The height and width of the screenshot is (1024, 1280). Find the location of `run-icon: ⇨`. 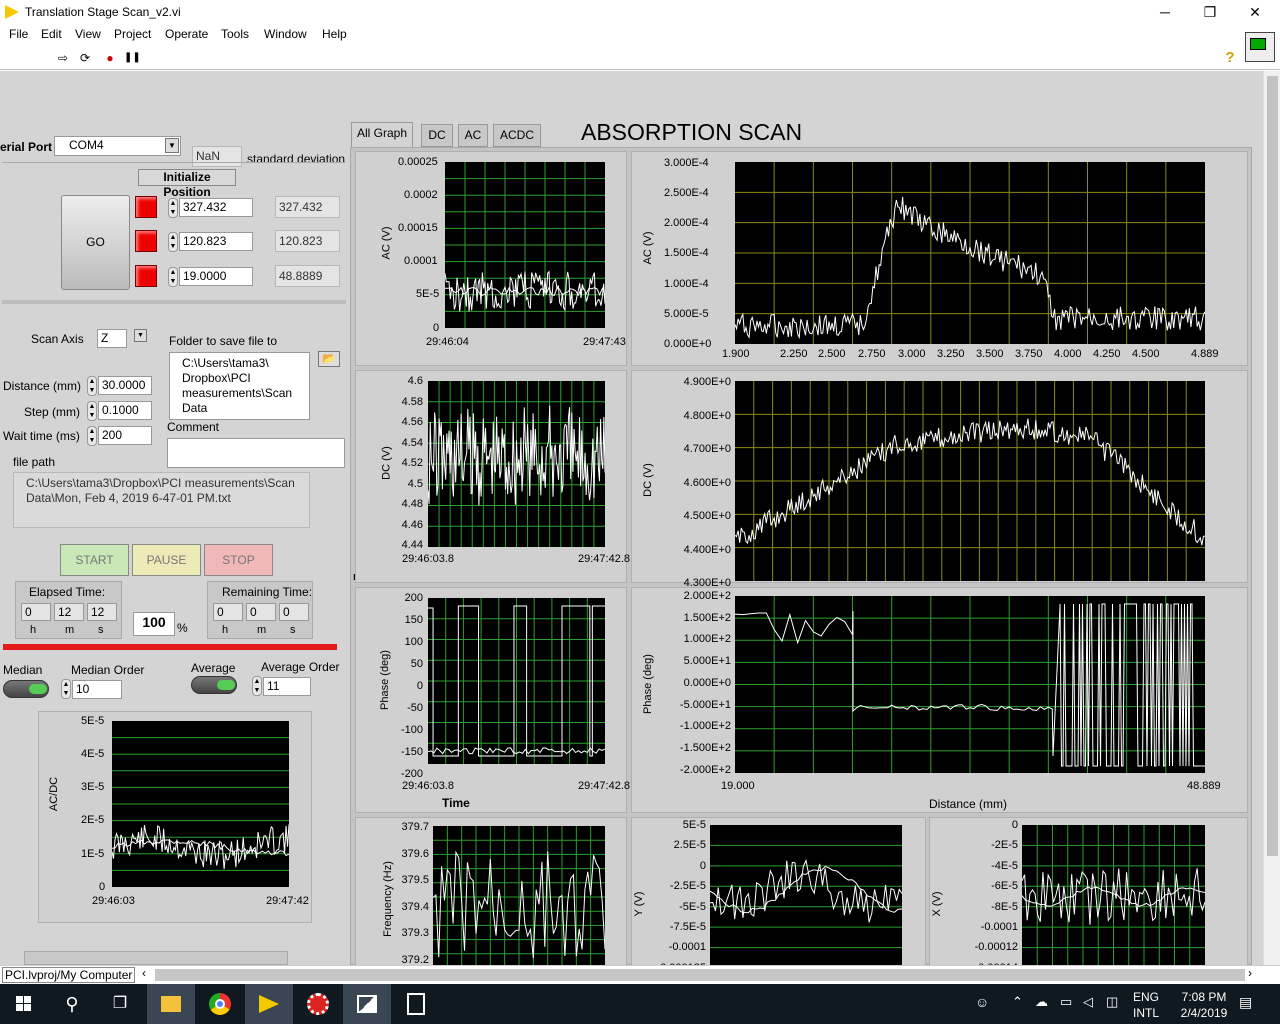

run-icon: ⇨ is located at coordinates (63, 58).